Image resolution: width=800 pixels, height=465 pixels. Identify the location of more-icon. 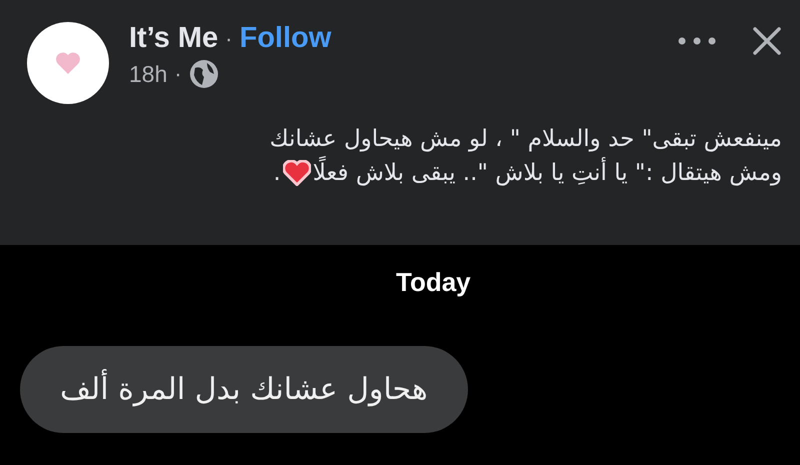
(697, 41).